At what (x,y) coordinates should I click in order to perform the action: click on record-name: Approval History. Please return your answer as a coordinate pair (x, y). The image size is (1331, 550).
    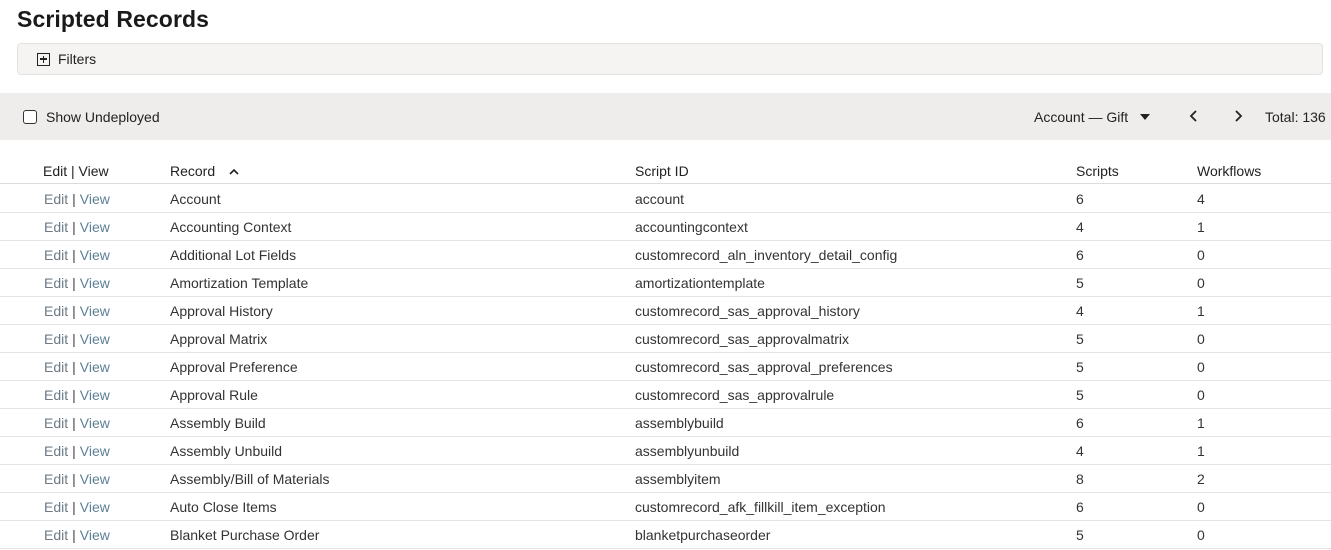
    Looking at the image, I should click on (221, 311).